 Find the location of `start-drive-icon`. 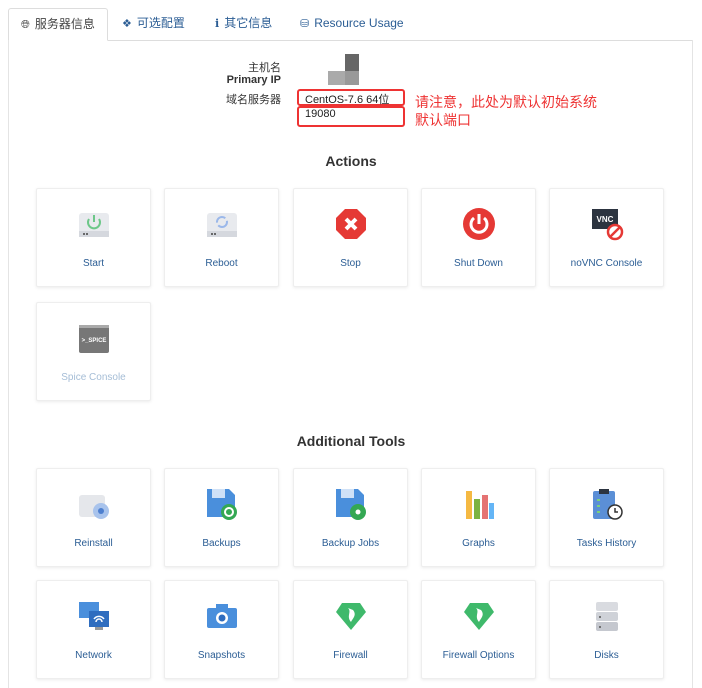

start-drive-icon is located at coordinates (94, 225).